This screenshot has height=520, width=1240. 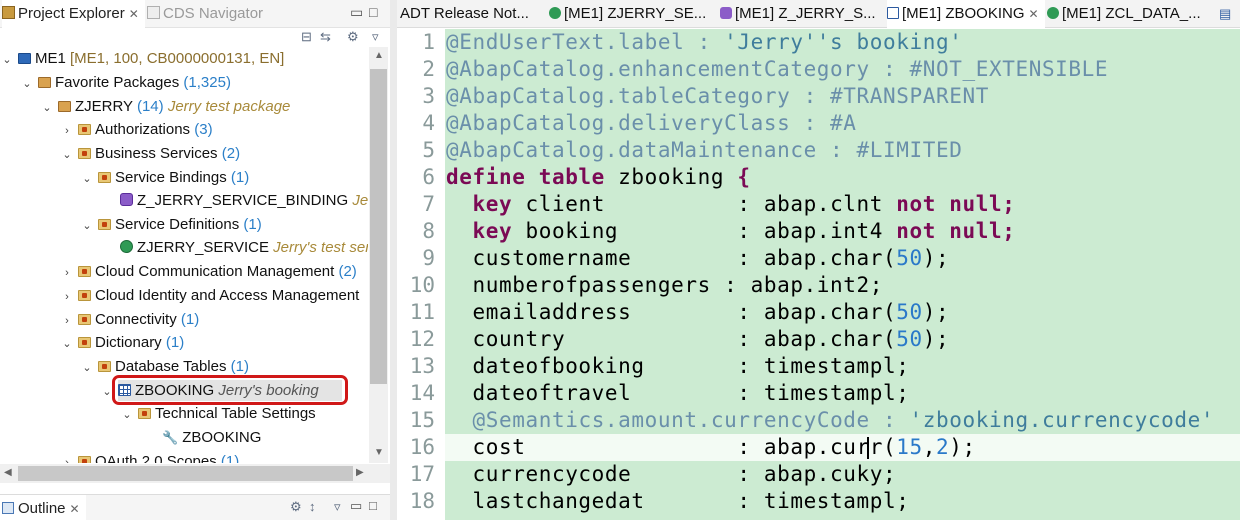 I want to click on tree-item-technical-table-settings: ⌄ Technical Table Settings, so click(x=217, y=414).